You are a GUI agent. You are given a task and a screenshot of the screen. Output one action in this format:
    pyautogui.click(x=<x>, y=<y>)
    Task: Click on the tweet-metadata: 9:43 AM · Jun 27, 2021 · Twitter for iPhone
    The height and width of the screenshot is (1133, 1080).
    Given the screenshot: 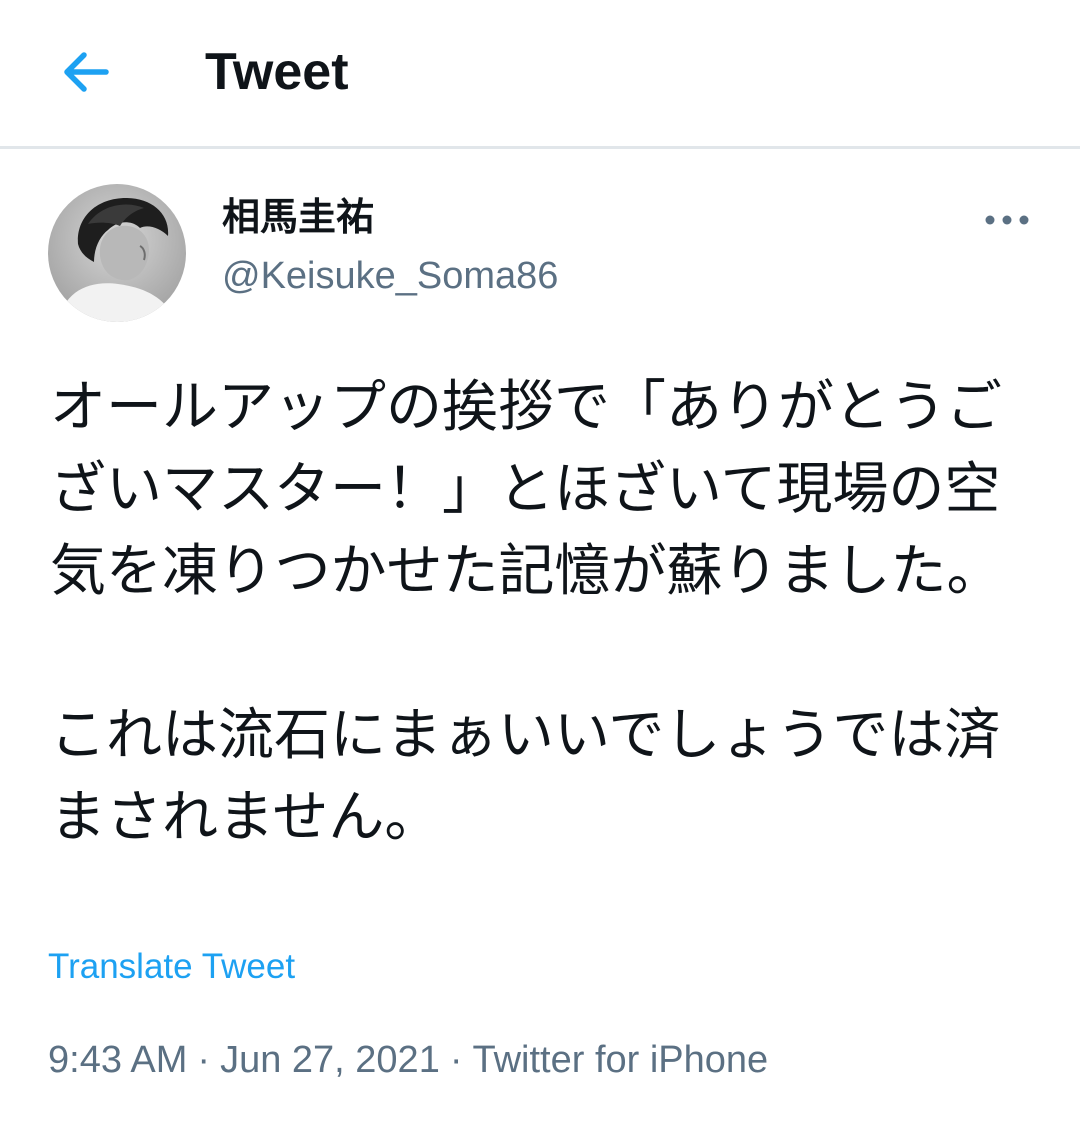 What is the action you would take?
    pyautogui.click(x=408, y=1060)
    